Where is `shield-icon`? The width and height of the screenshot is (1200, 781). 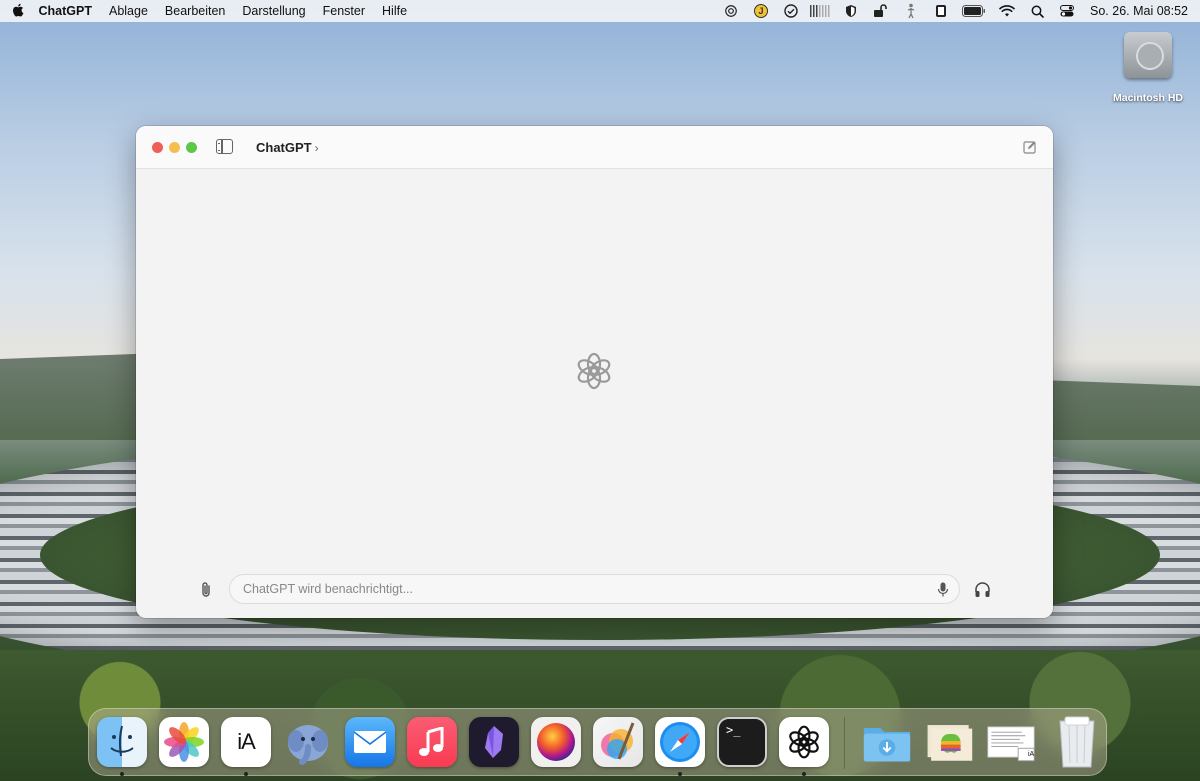 shield-icon is located at coordinates (851, 11).